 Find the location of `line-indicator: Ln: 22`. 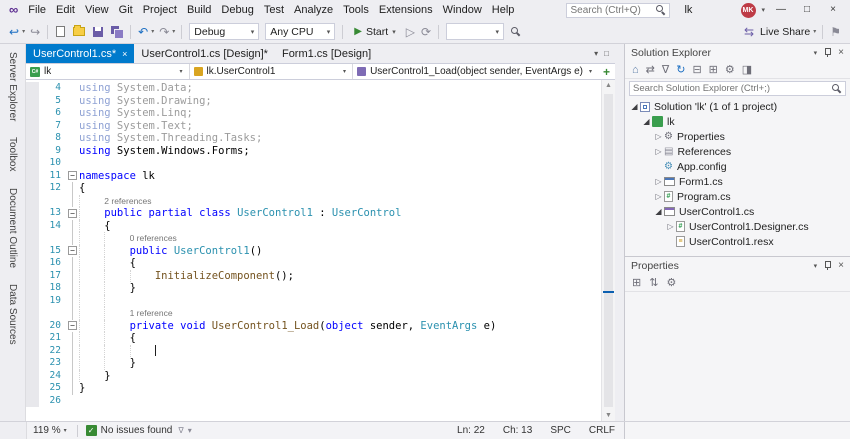

line-indicator: Ln: 22 is located at coordinates (471, 430).